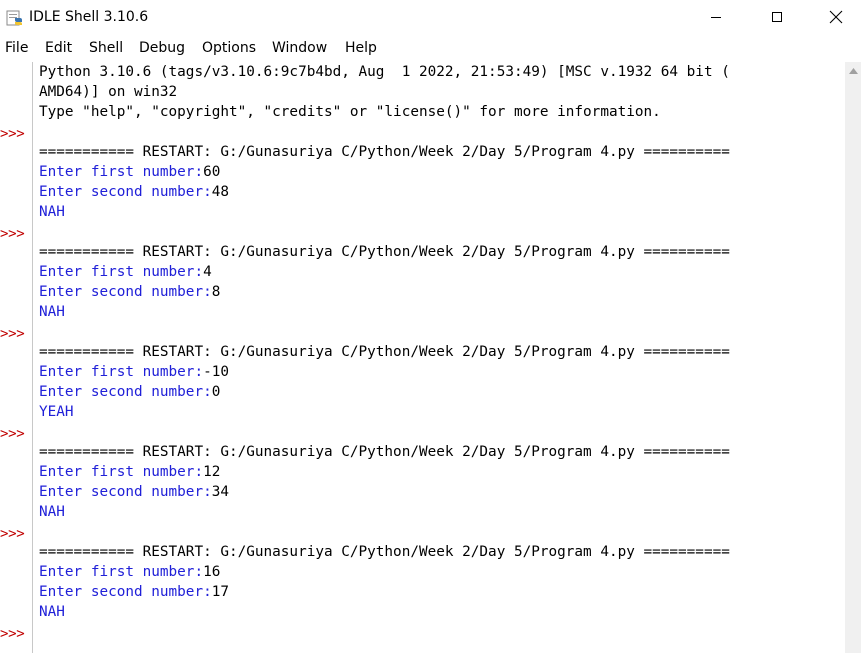  Describe the element at coordinates (216, 392) in the screenshot. I see `input-value: 0` at that location.